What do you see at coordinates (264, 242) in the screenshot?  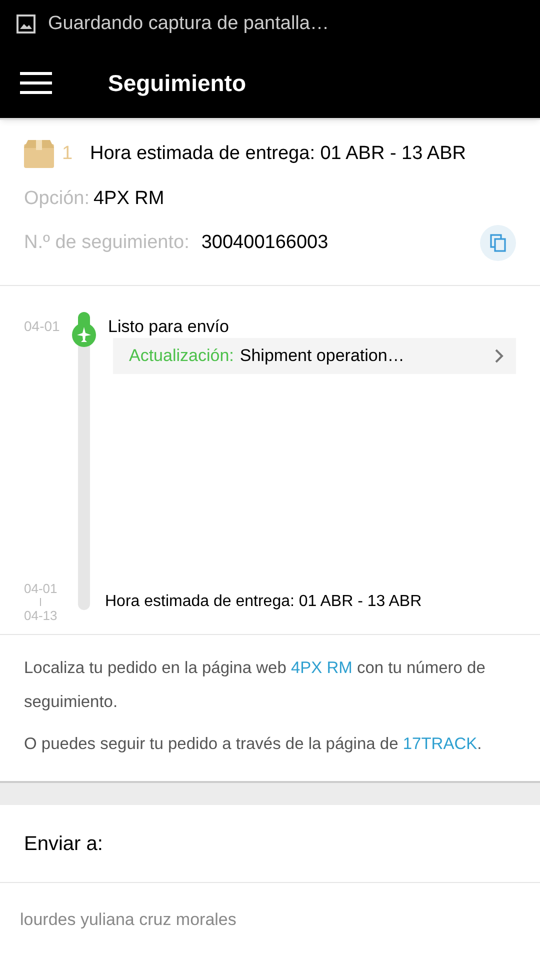 I see `tracking-number: 300400166003` at bounding box center [264, 242].